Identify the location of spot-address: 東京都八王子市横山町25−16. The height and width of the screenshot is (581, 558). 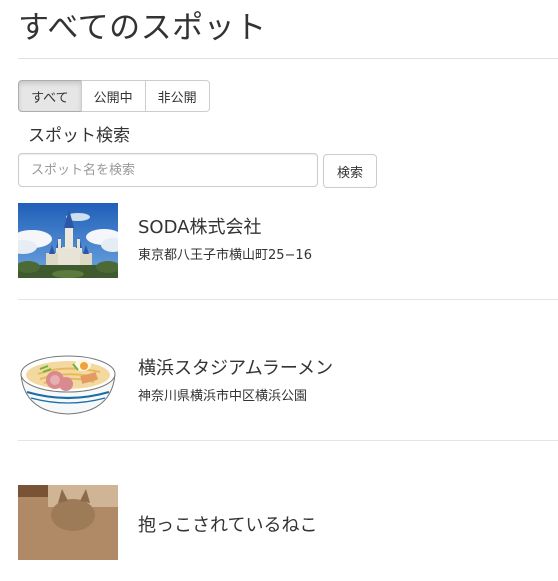
(225, 255).